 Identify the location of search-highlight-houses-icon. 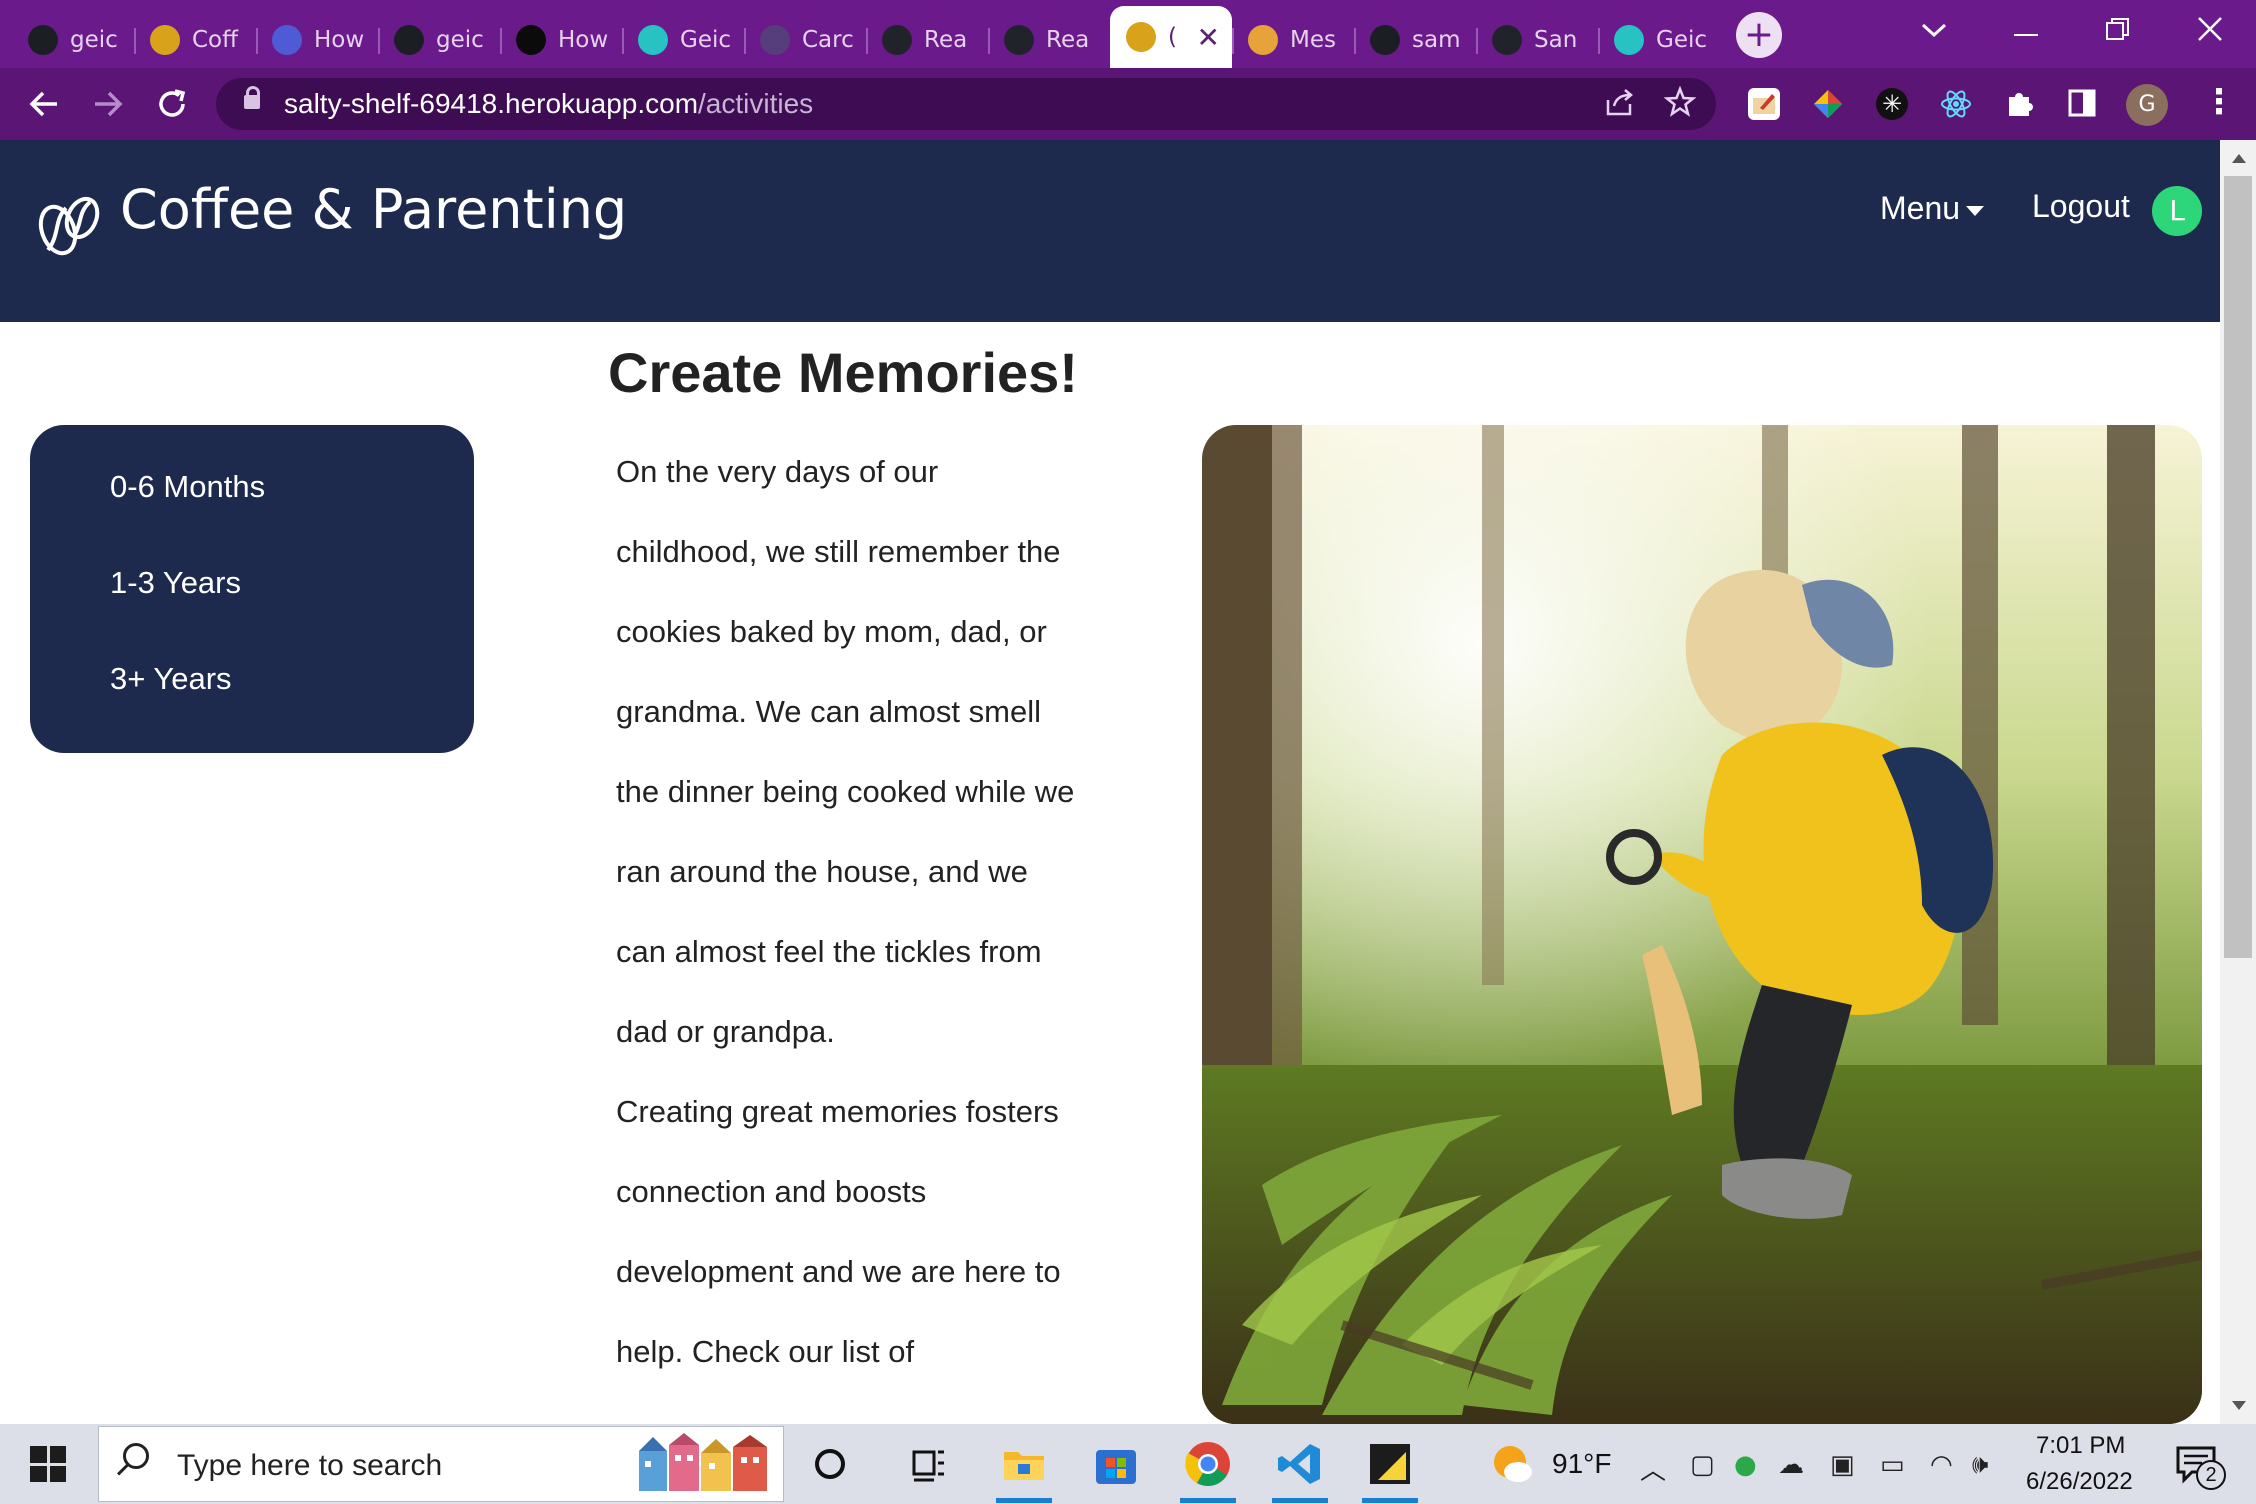
(703, 1462).